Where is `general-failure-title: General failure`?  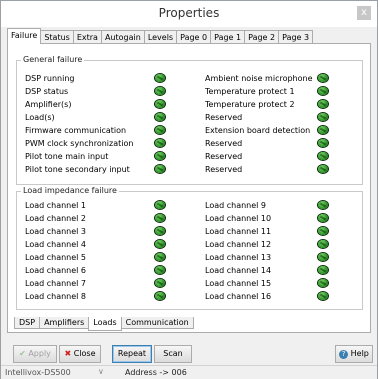
general-failure-title: General failure is located at coordinates (53, 59).